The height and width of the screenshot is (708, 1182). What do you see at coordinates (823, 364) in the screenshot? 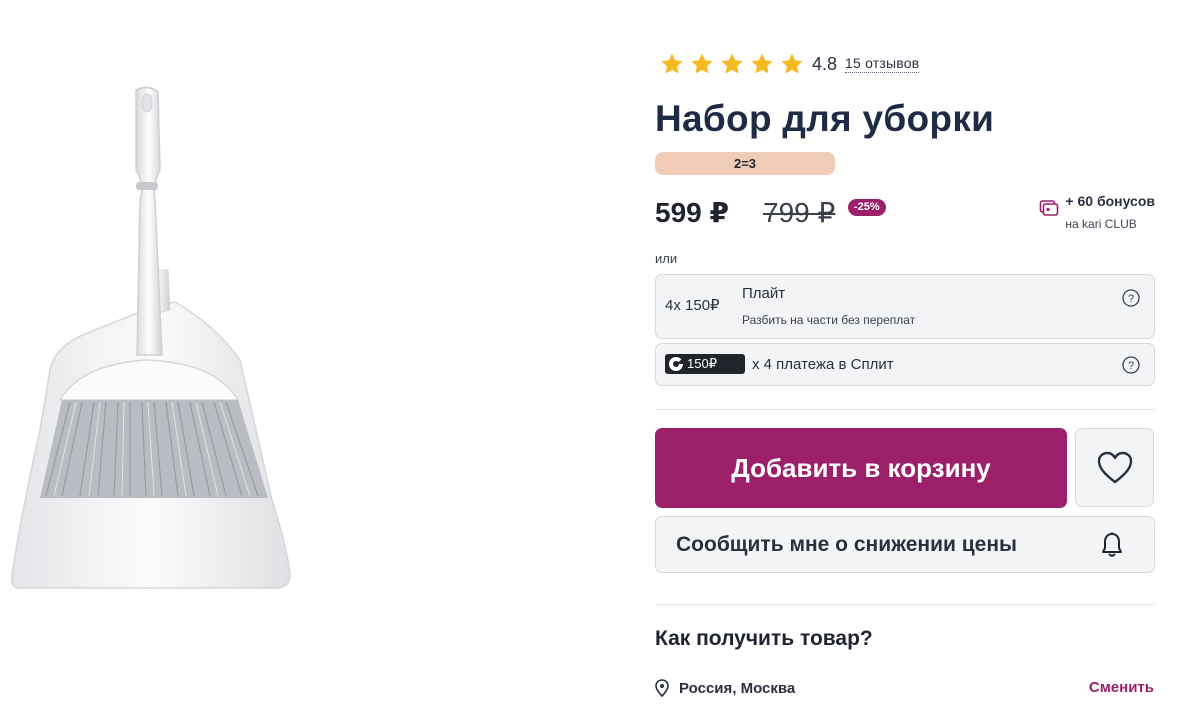
I see `split-text: х 4 платежа в Сплит` at bounding box center [823, 364].